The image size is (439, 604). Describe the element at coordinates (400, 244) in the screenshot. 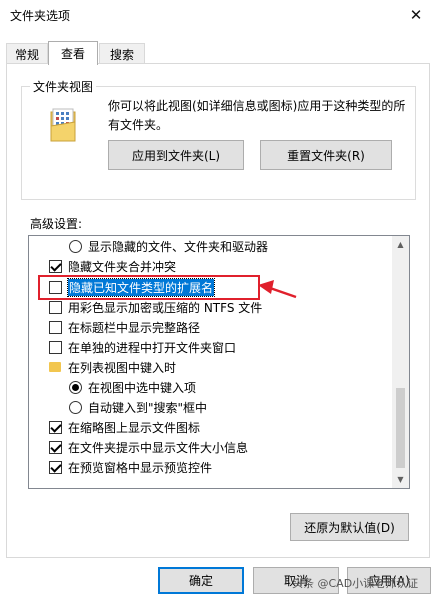

I see `scroll-up-arrow-icon: ▲` at that location.